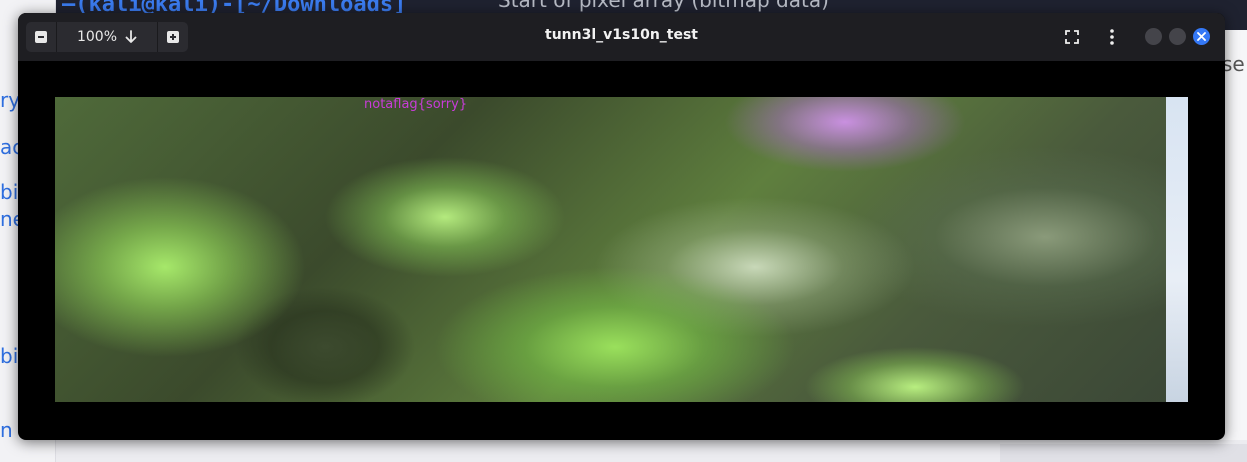  I want to click on maximize-button, so click(1177, 36).